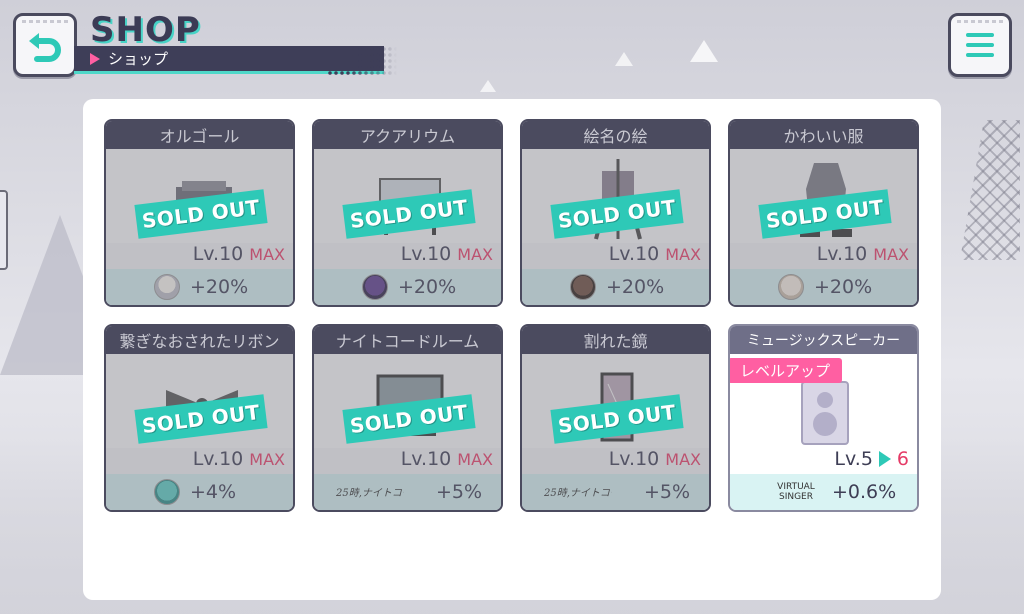 The image size is (1024, 614). Describe the element at coordinates (615, 418) in the screenshot. I see `shop-item-card: 割れた鏡 SOLD OUT Lv.10 MAX 25時,ナイトコード +5%` at that location.